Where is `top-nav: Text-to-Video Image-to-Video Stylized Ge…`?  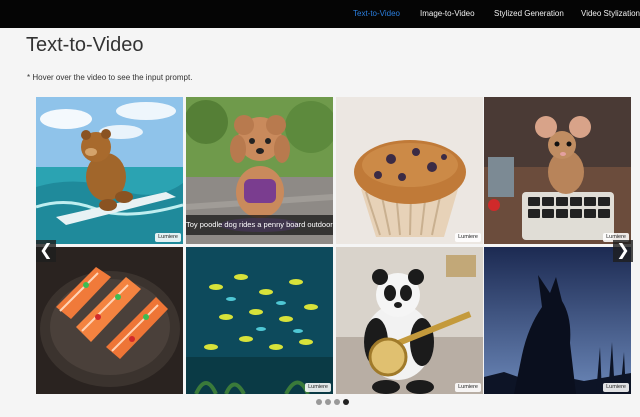
top-nav: Text-to-Video Image-to-Video Stylized Ge… is located at coordinates (320, 14).